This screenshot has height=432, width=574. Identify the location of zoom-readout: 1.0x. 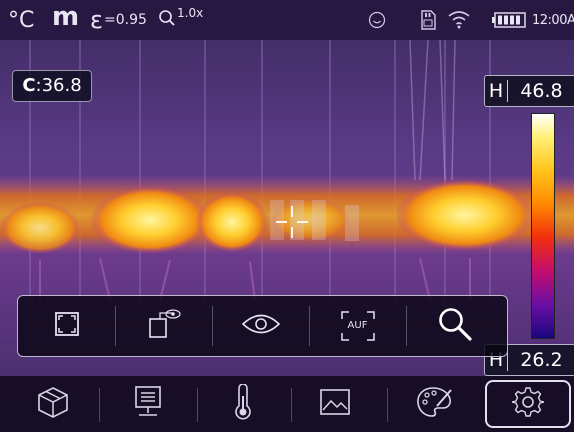
(180, 20).